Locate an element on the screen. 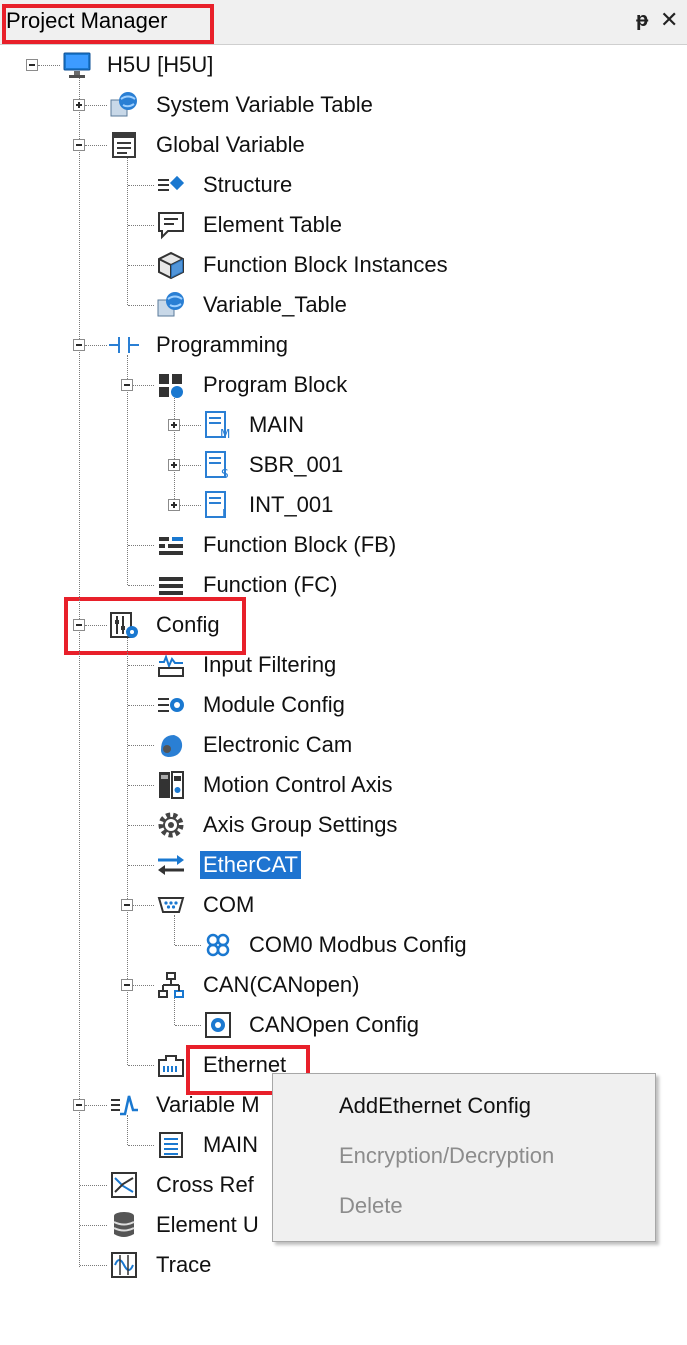  tree-node-global-variable: Global Variable is located at coordinates (230, 145).